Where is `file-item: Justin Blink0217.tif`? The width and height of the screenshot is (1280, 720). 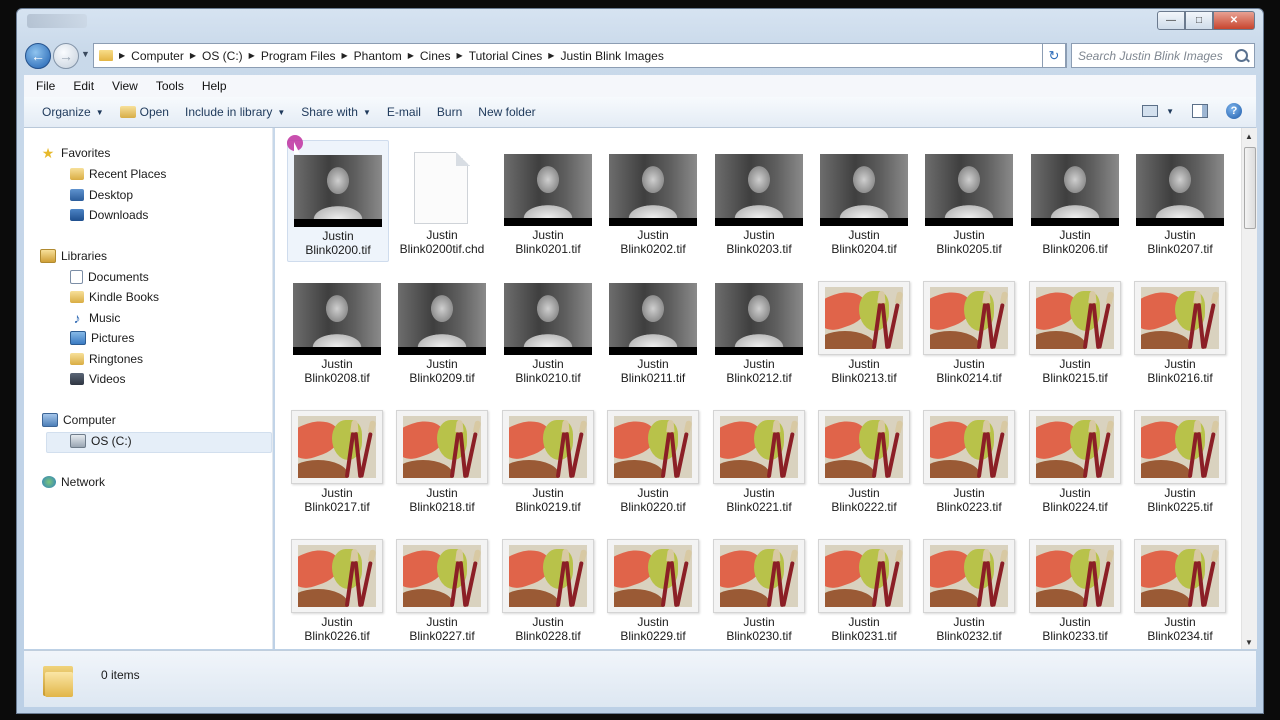 file-item: Justin Blink0217.tif is located at coordinates (337, 458).